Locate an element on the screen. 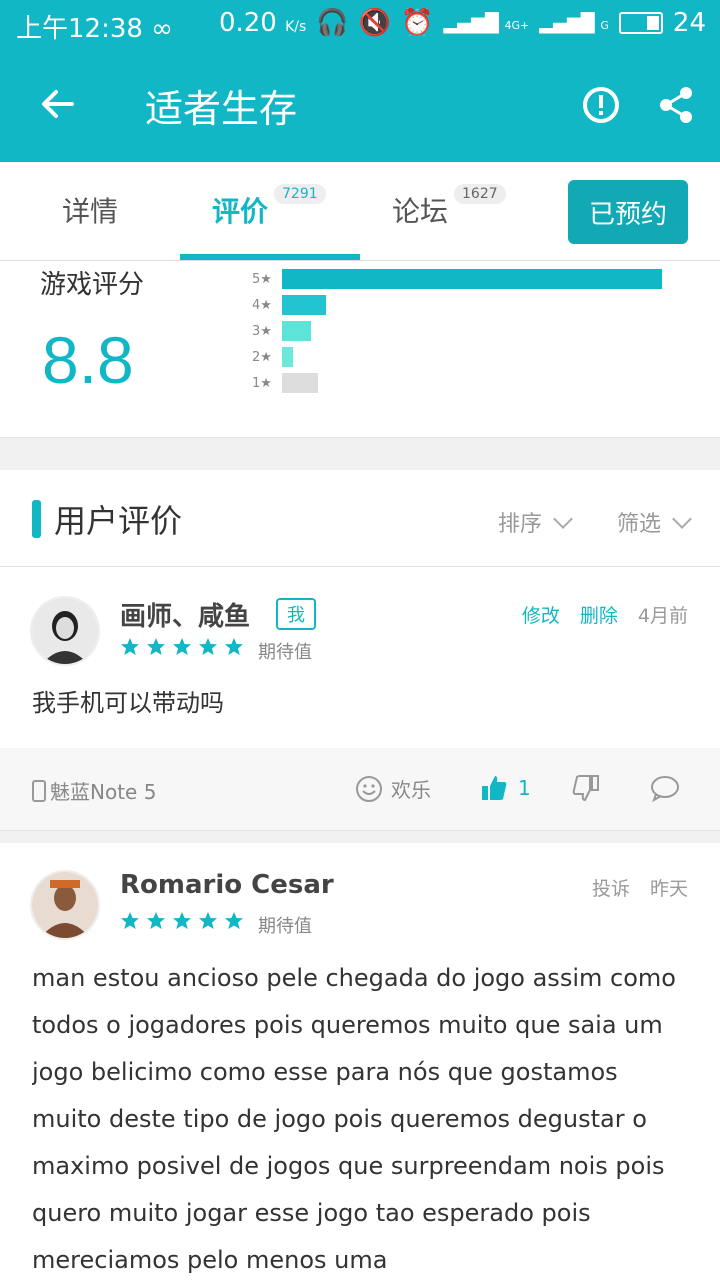 This screenshot has height=1280, width=720. back-arrow-icon is located at coordinates (58, 104).